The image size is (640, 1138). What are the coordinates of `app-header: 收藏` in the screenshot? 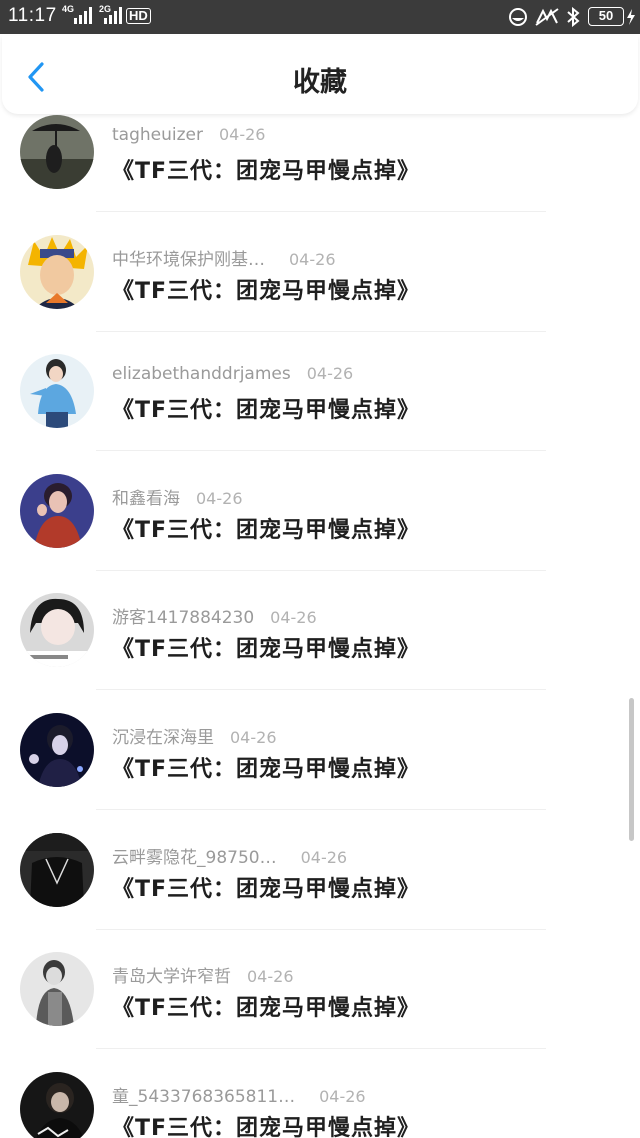 It's located at (320, 75).